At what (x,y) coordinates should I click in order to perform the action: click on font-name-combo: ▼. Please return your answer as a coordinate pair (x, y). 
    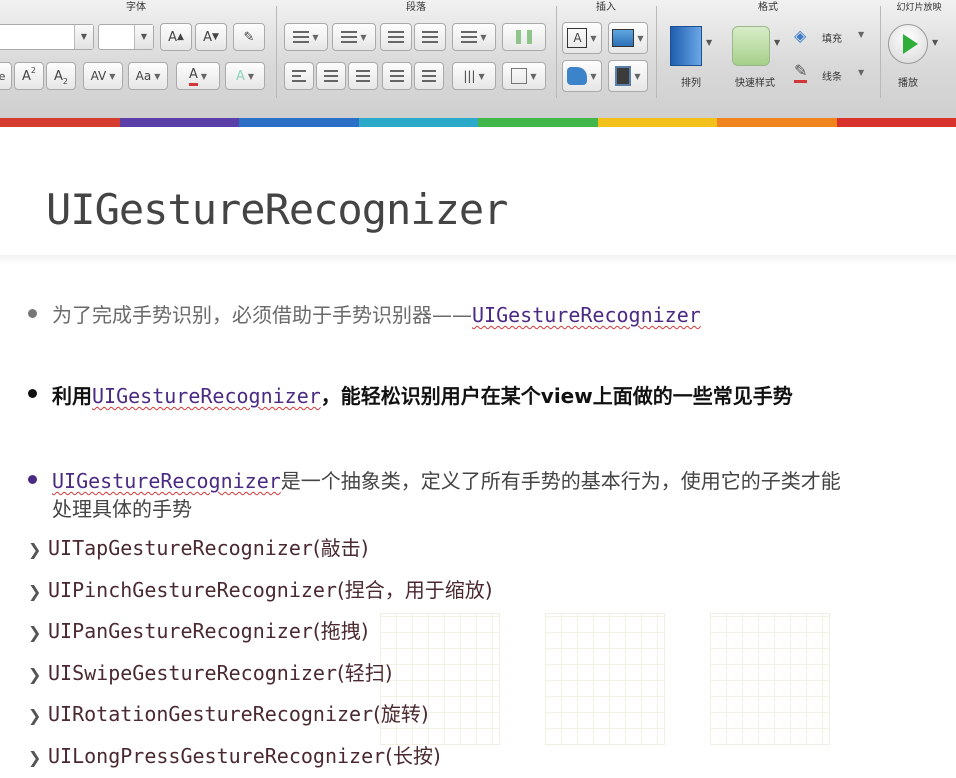
    Looking at the image, I should click on (47, 37).